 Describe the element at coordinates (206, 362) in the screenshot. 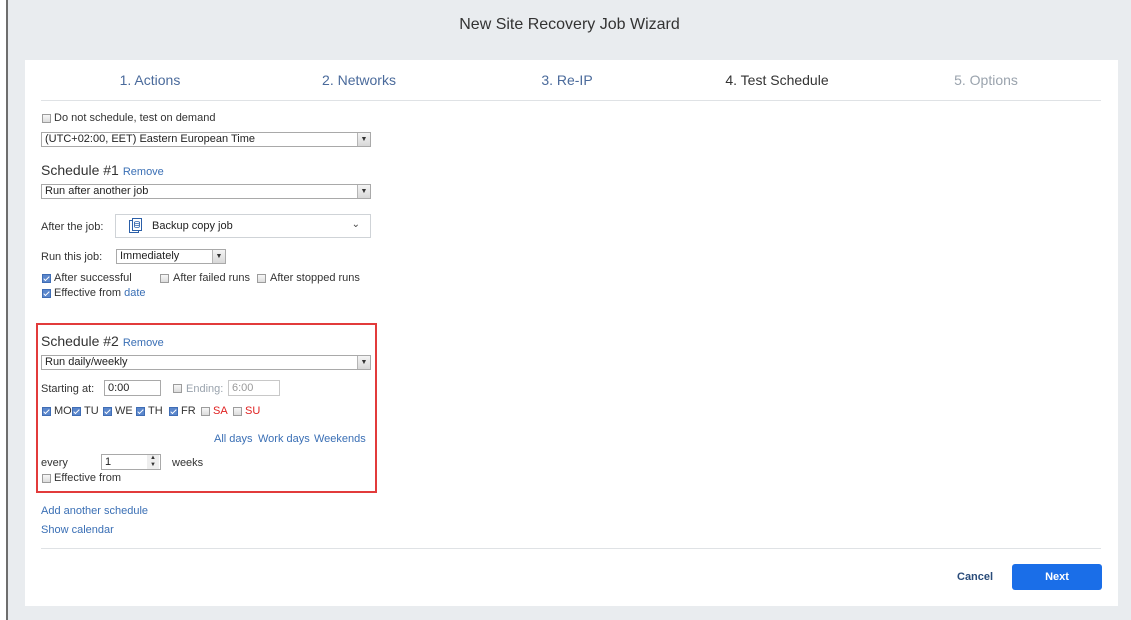

I see `schedule2-type-select: Run daily/weekly ▼` at that location.